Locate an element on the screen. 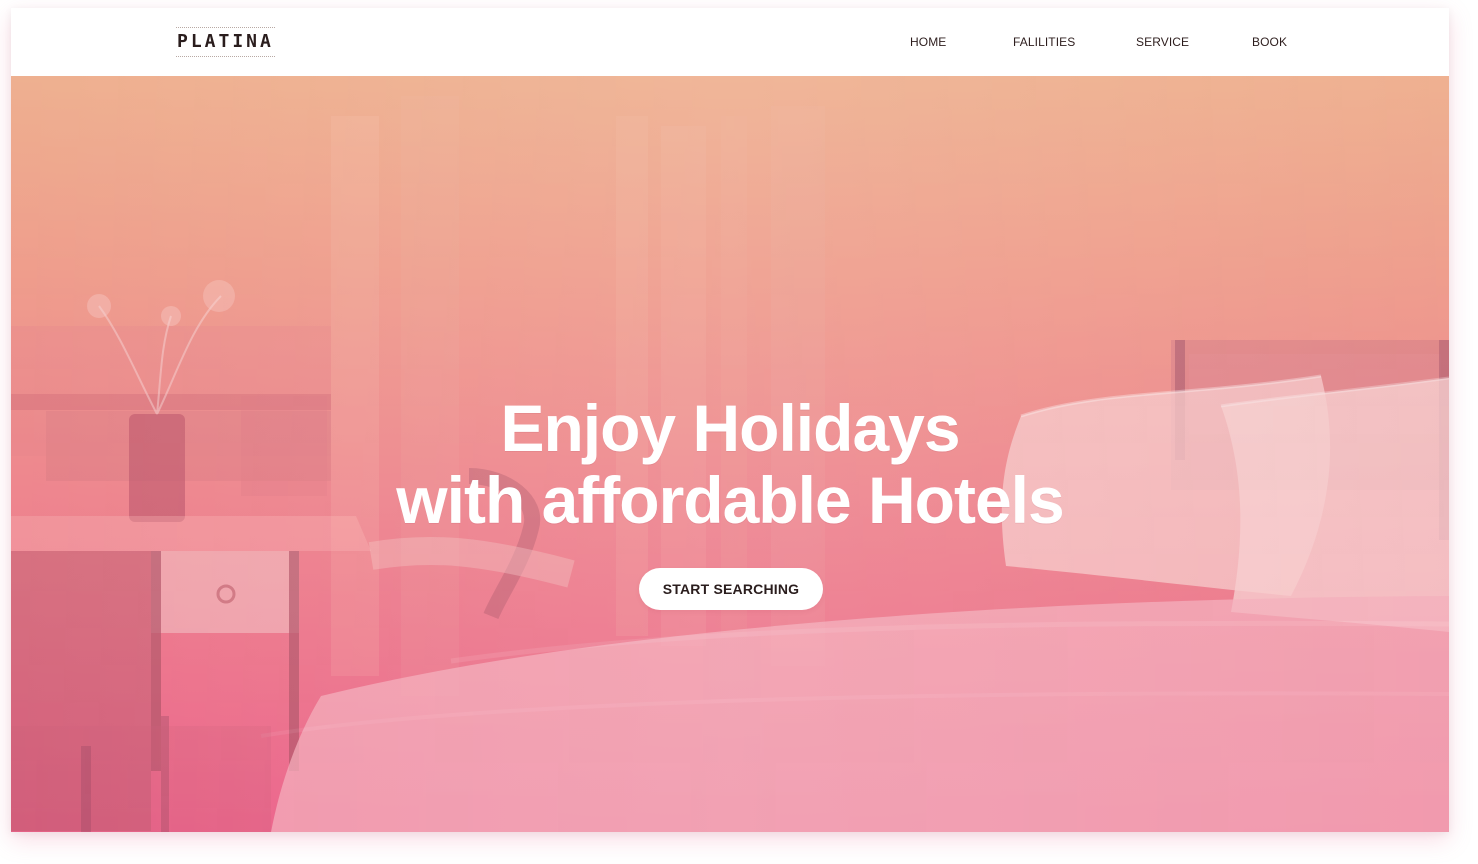  nav-facilities: FALILITIES is located at coordinates (1044, 42).